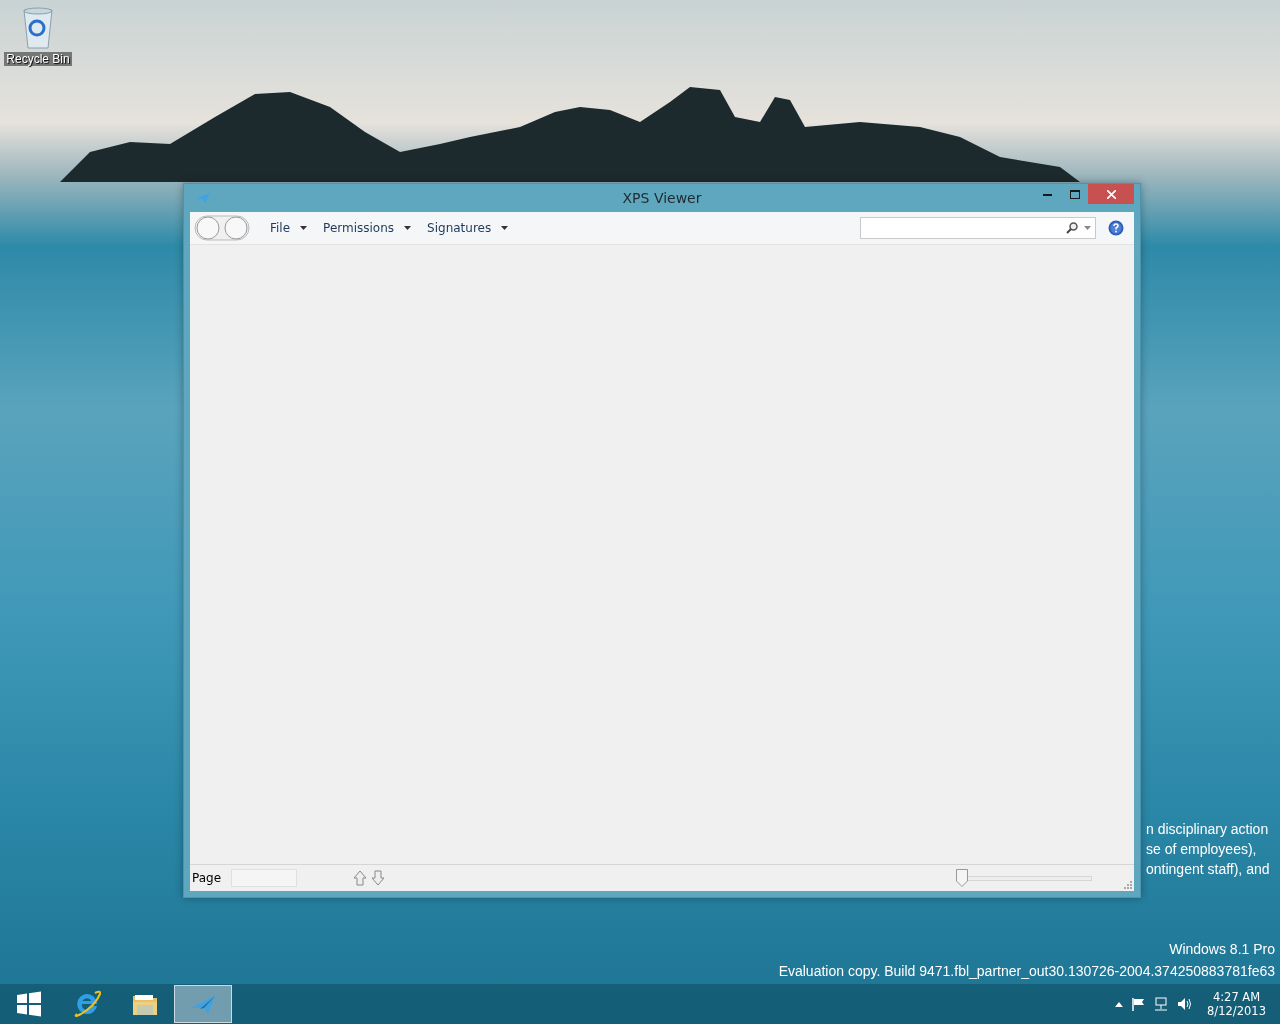 The height and width of the screenshot is (1024, 1280). I want to click on menu-button: File, so click(289, 228).